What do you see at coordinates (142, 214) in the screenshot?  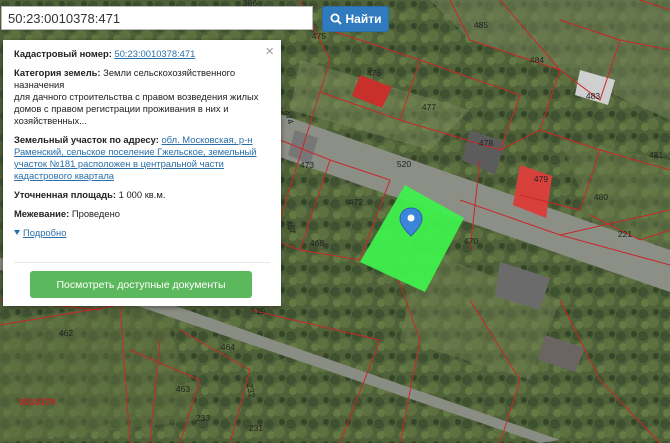 I see `survey-row: Межевание: Проведено` at bounding box center [142, 214].